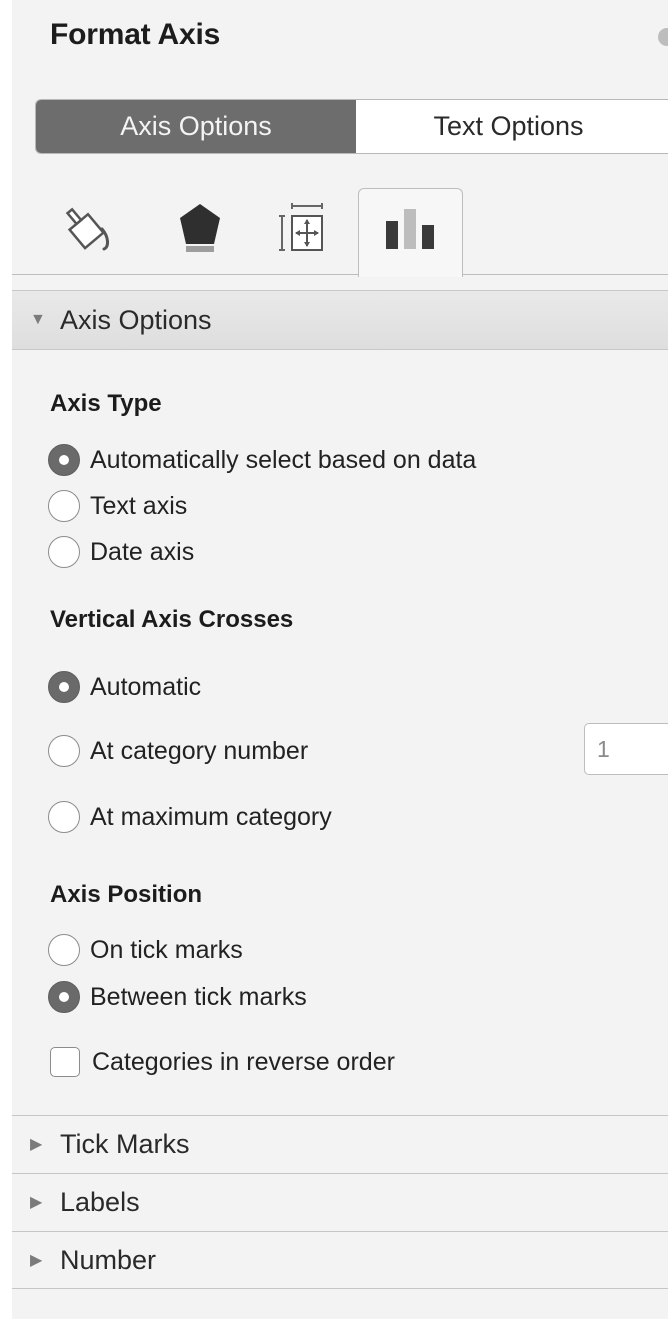 This screenshot has height=1319, width=668. I want to click on vertical-axis-crosses-heading: Vertical Axis Crosses, so click(172, 619).